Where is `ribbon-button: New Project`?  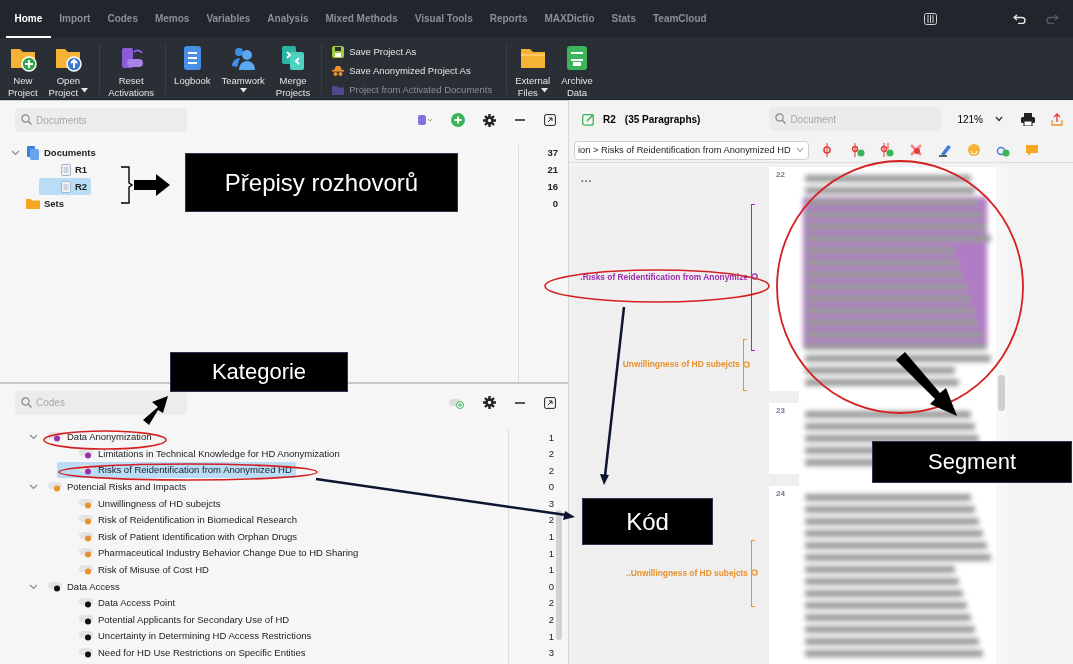 ribbon-button: New Project is located at coordinates (23, 69).